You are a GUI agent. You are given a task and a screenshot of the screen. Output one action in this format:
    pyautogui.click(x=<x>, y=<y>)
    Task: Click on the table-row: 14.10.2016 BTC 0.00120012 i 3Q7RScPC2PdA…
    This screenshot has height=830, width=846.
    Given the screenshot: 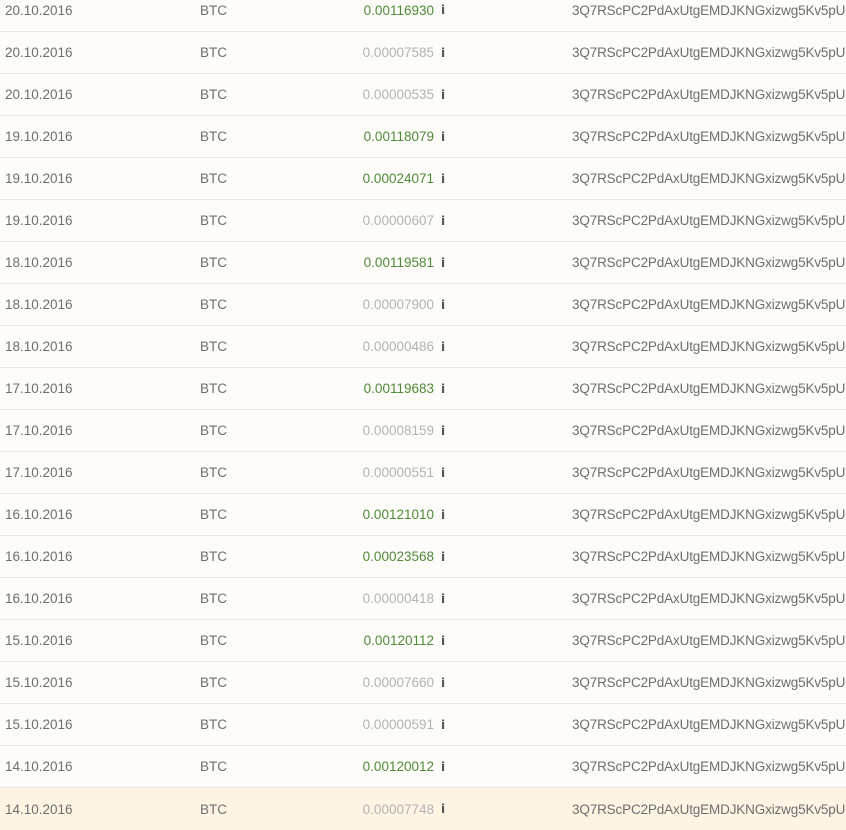 What is the action you would take?
    pyautogui.click(x=423, y=767)
    